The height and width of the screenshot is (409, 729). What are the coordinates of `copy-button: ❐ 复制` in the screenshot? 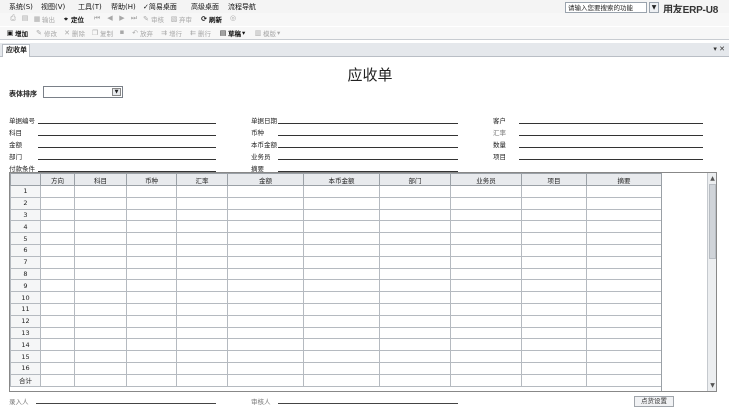 It's located at (102, 33).